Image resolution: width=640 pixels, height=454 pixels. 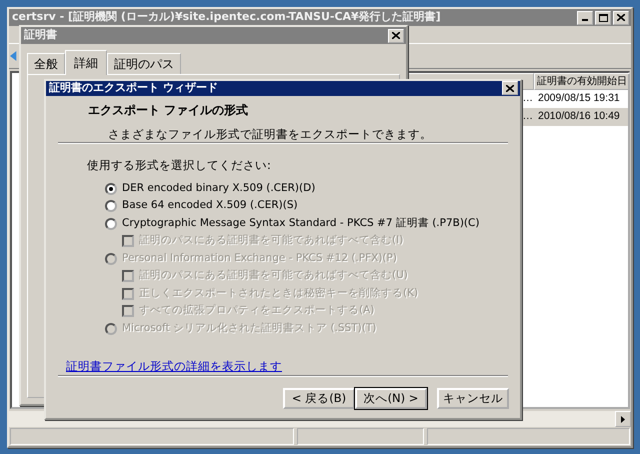 What do you see at coordinates (86, 62) in the screenshot?
I see `tab: 詳細` at bounding box center [86, 62].